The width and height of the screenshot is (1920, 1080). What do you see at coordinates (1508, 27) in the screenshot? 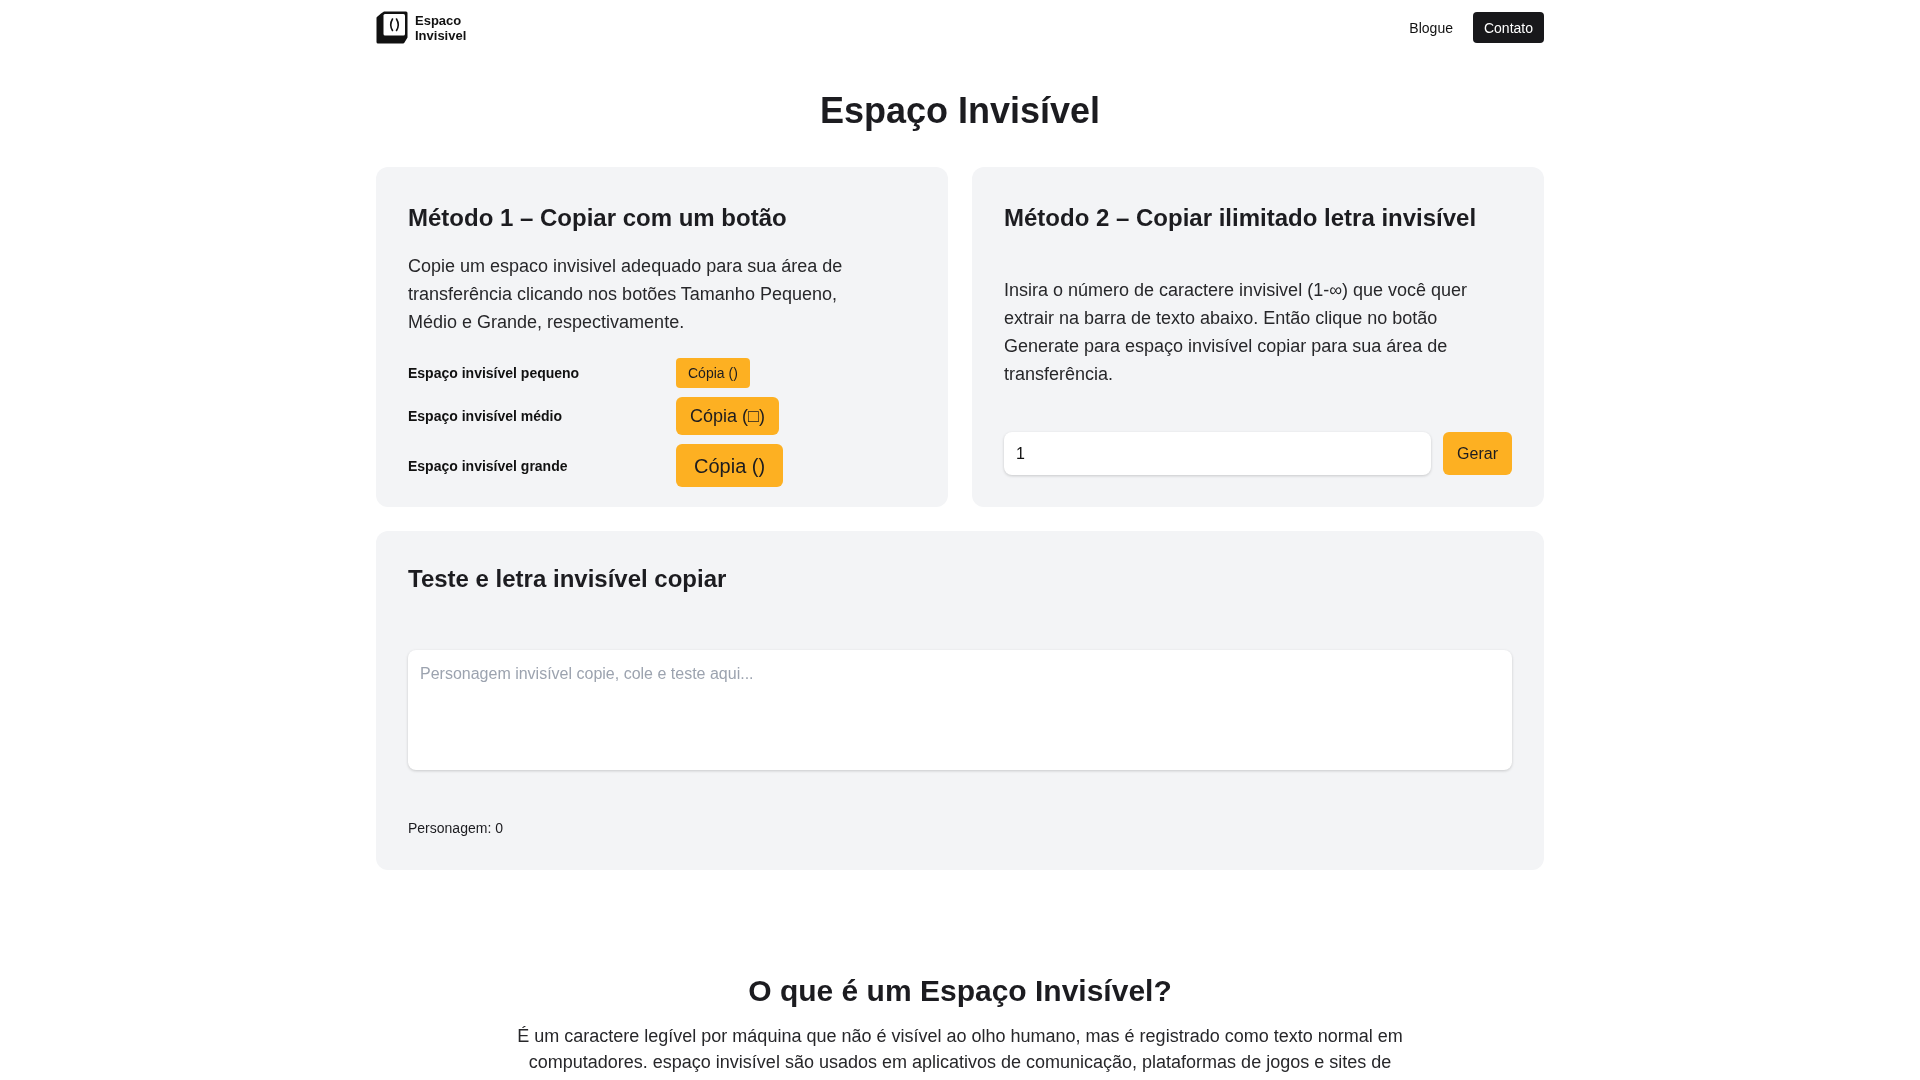
I see `contact-button: Contato` at bounding box center [1508, 27].